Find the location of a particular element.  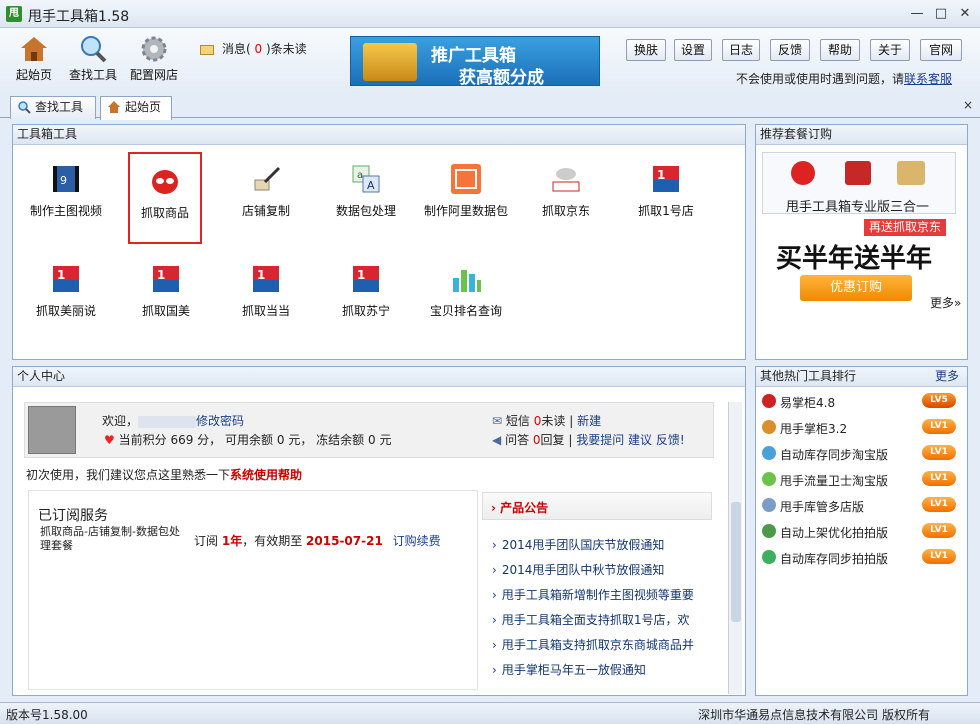

subscription-line: 订阅 1年，有效期至 2015-07-21 订购续费 is located at coordinates (317, 541).